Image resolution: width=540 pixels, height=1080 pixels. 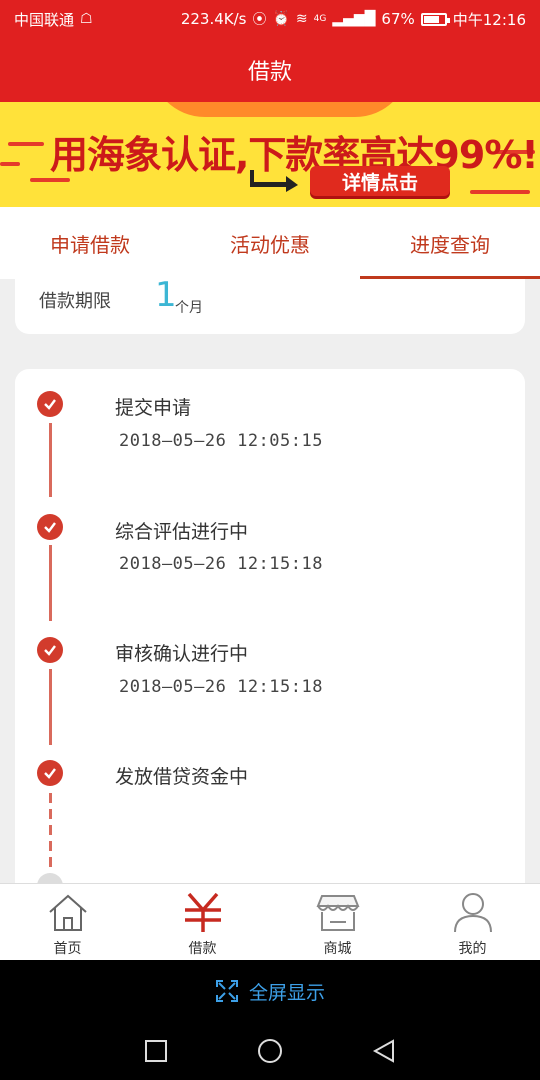 I want to click on page-header: 借款, so click(x=270, y=70).